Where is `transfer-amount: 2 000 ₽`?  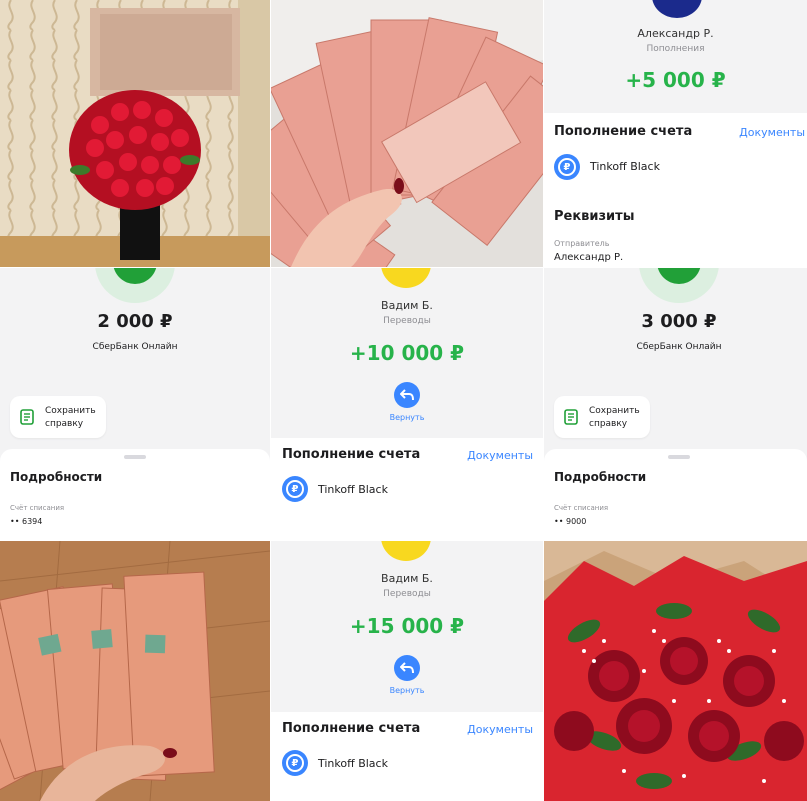
transfer-amount: 2 000 ₽ is located at coordinates (135, 321).